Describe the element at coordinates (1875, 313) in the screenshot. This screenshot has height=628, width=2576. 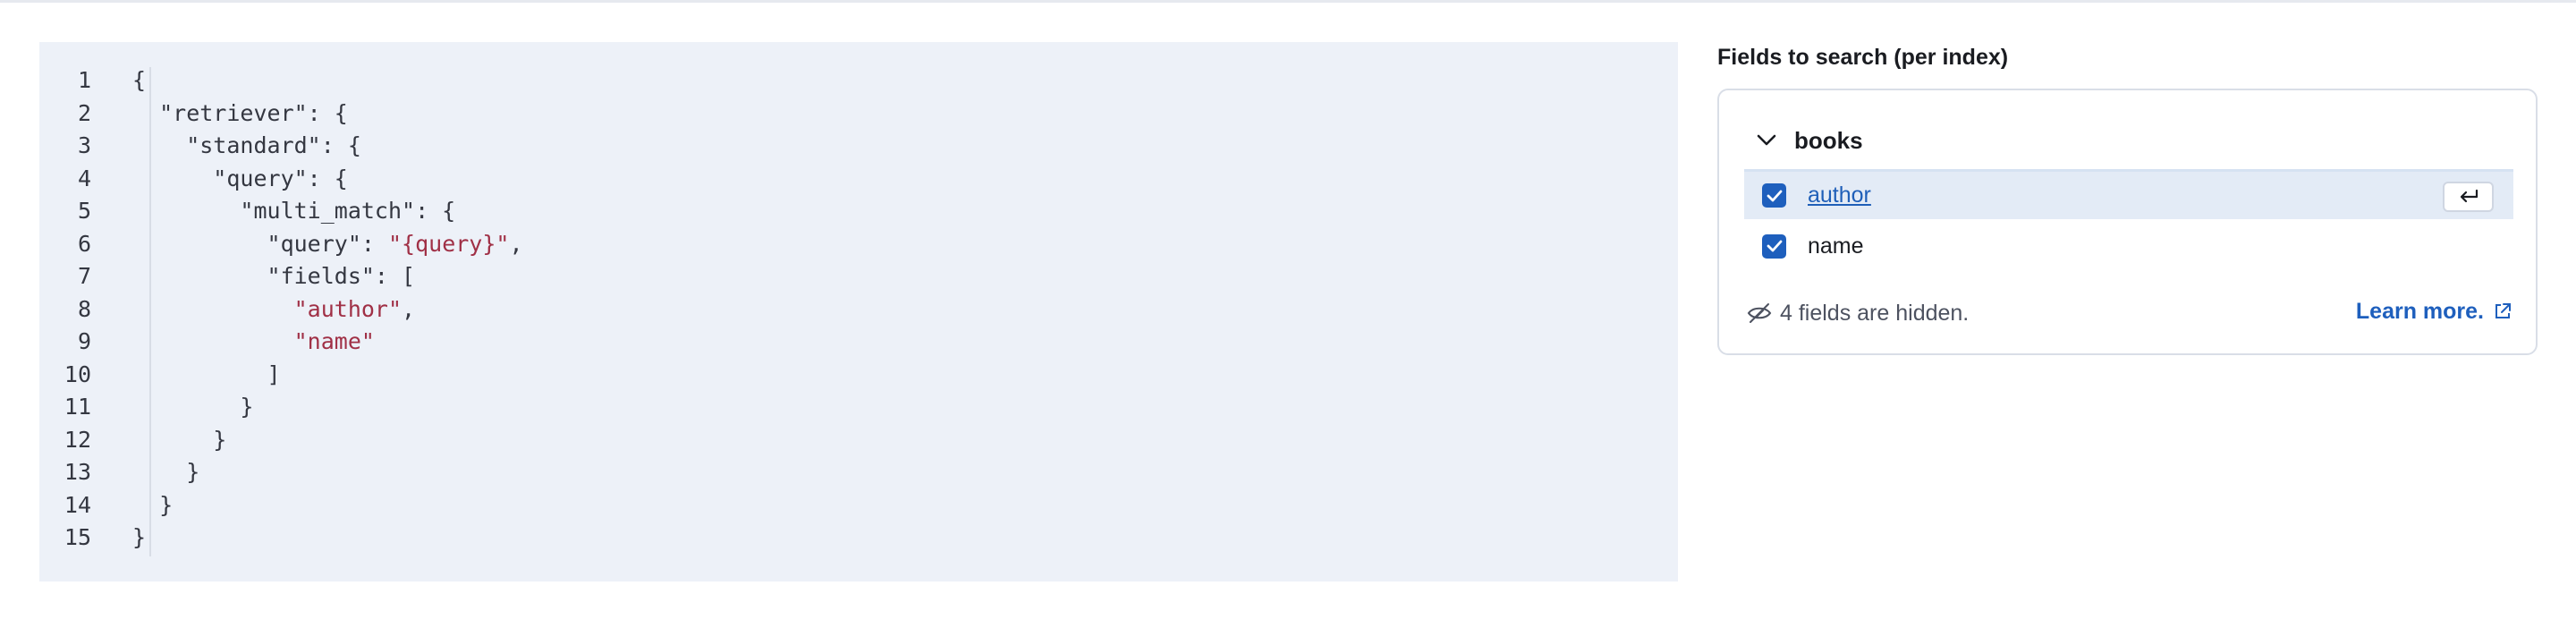
I see `hidden-note-text: 4 fields are hidden.` at that location.